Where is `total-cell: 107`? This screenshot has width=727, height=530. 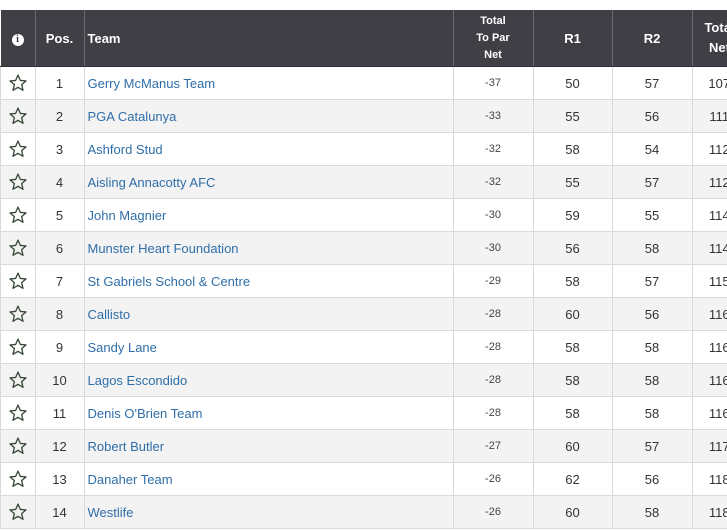
total-cell: 107 is located at coordinates (709, 83).